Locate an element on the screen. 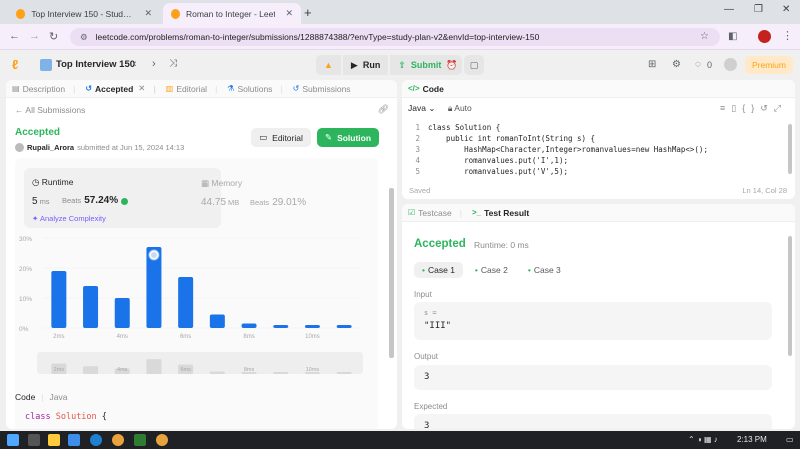 This screenshot has width=800, height=449. auto-toggle: 🔒︎ Auto is located at coordinates (460, 108).